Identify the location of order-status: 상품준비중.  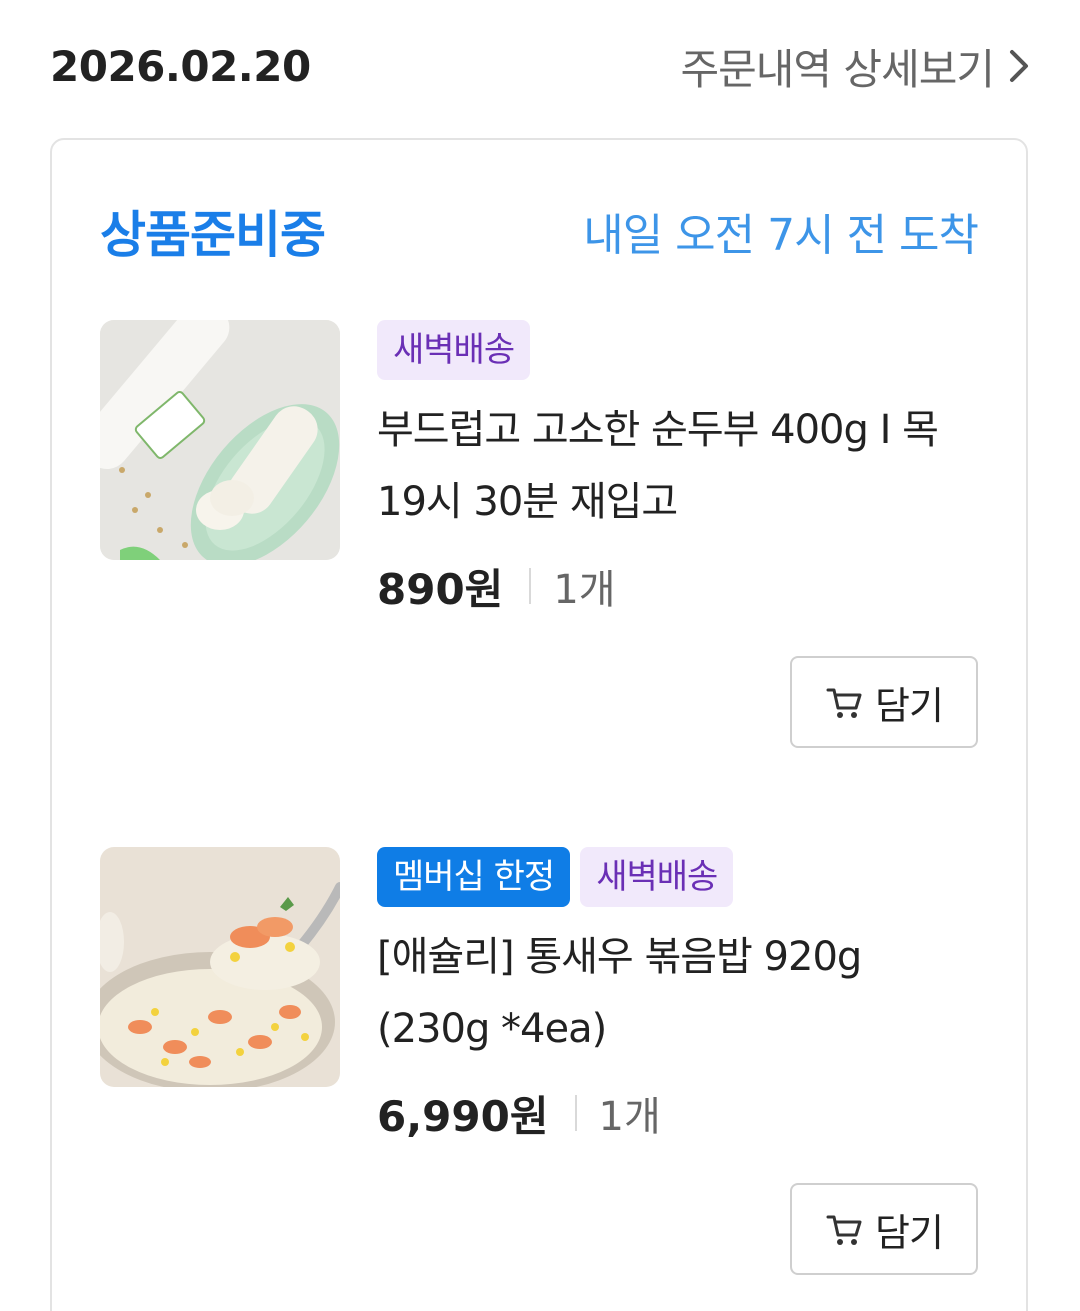
(213, 235).